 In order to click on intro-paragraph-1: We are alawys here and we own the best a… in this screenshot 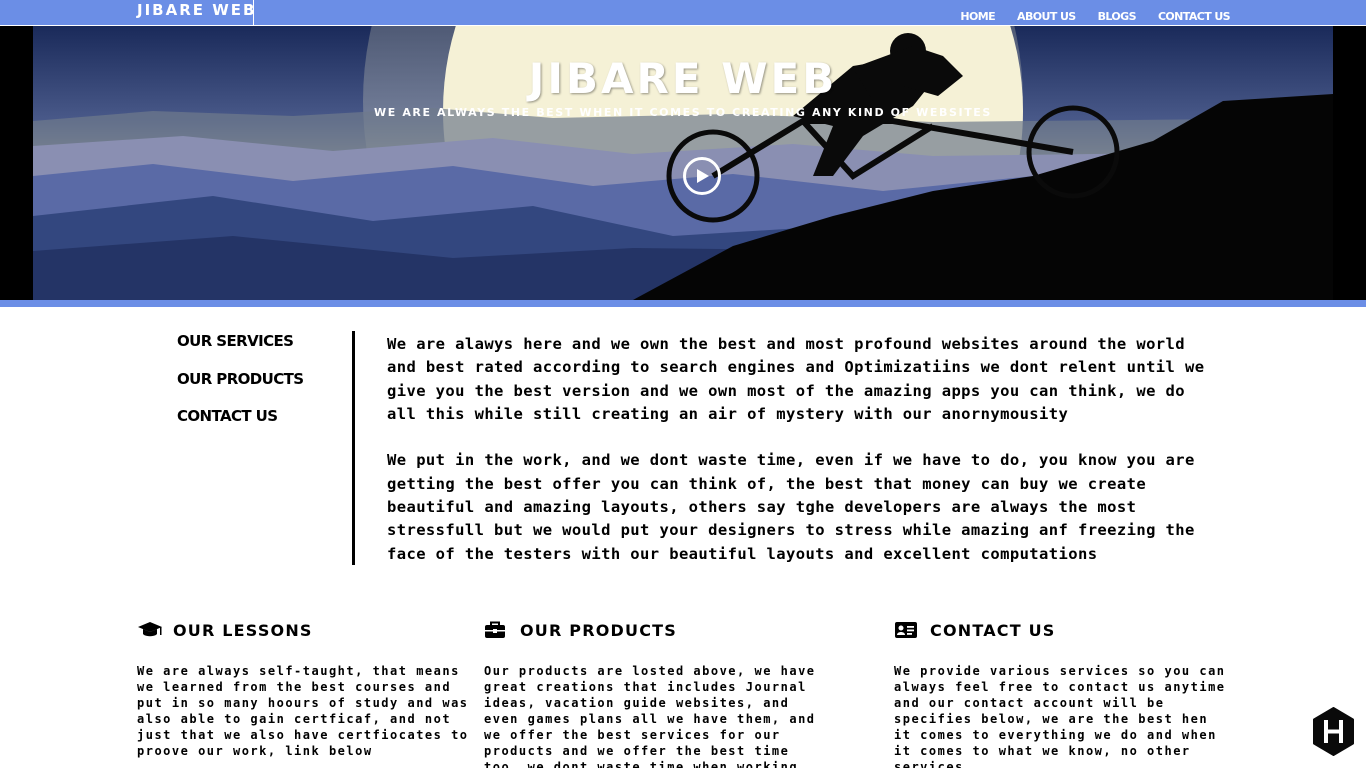, I will do `click(796, 379)`.